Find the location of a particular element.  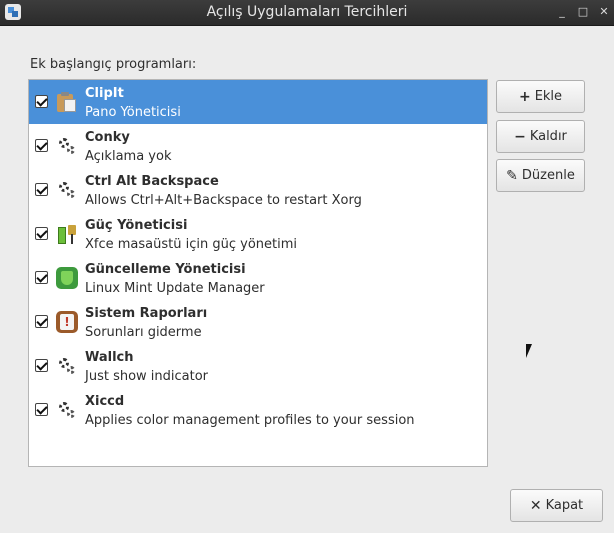

program-name: Conky is located at coordinates (107, 137).